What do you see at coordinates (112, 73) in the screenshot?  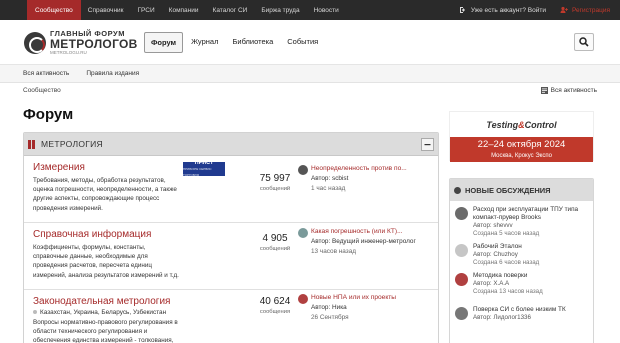 I see `subnav-rules: Правила издания` at bounding box center [112, 73].